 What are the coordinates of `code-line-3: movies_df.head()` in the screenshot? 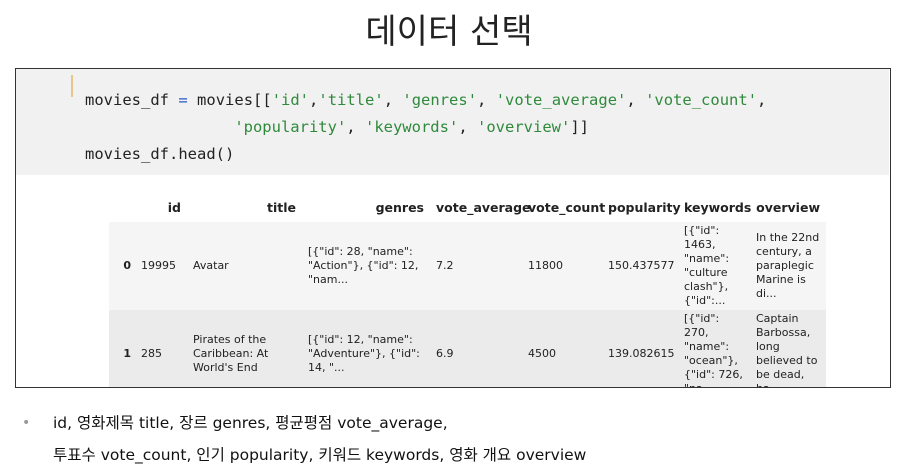 It's located at (160, 154).